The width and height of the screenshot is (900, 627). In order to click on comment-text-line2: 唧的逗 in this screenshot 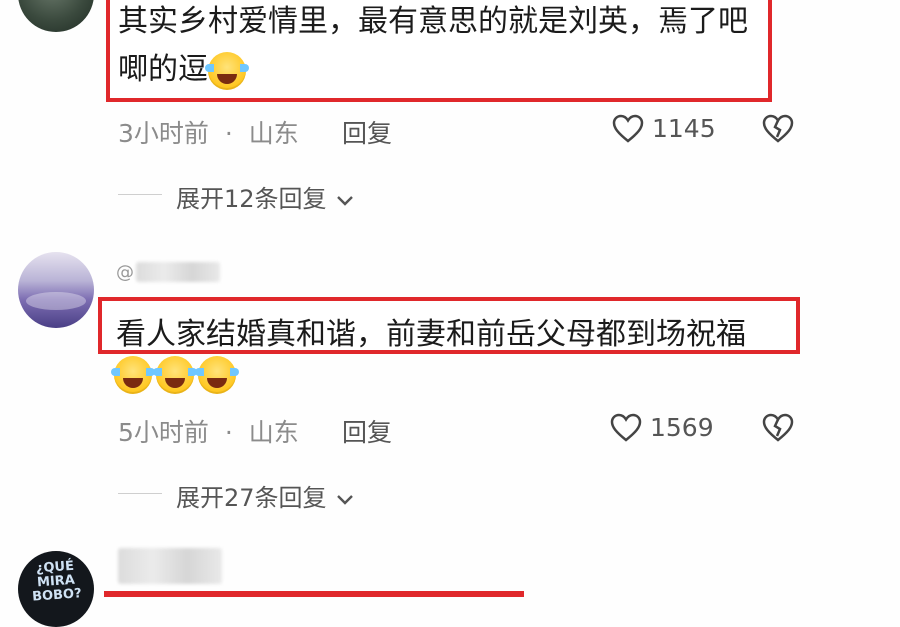, I will do `click(184, 67)`.